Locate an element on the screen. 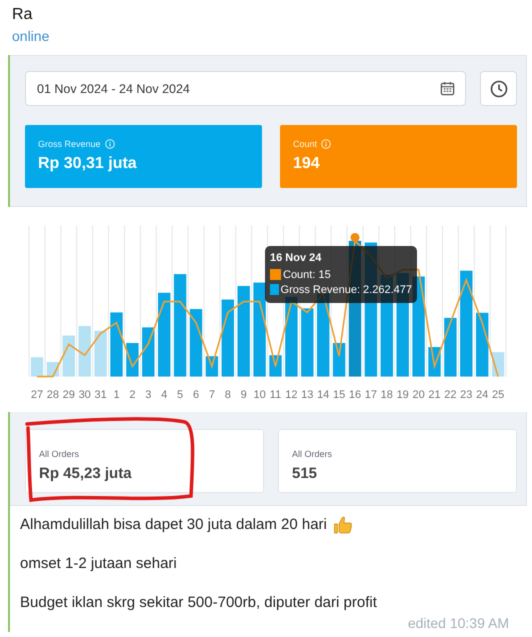  tooltip-value: Count: 15 is located at coordinates (307, 274).